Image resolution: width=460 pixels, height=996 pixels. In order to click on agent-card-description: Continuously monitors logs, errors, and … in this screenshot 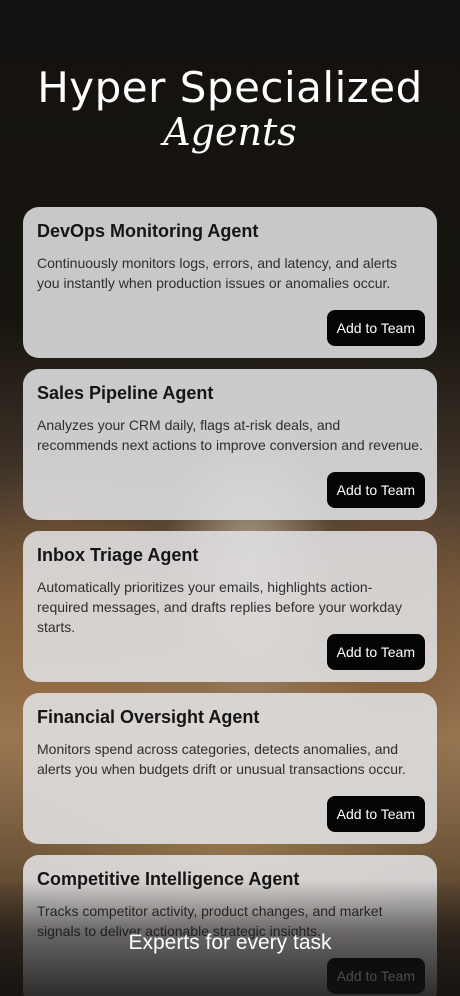, I will do `click(217, 273)`.